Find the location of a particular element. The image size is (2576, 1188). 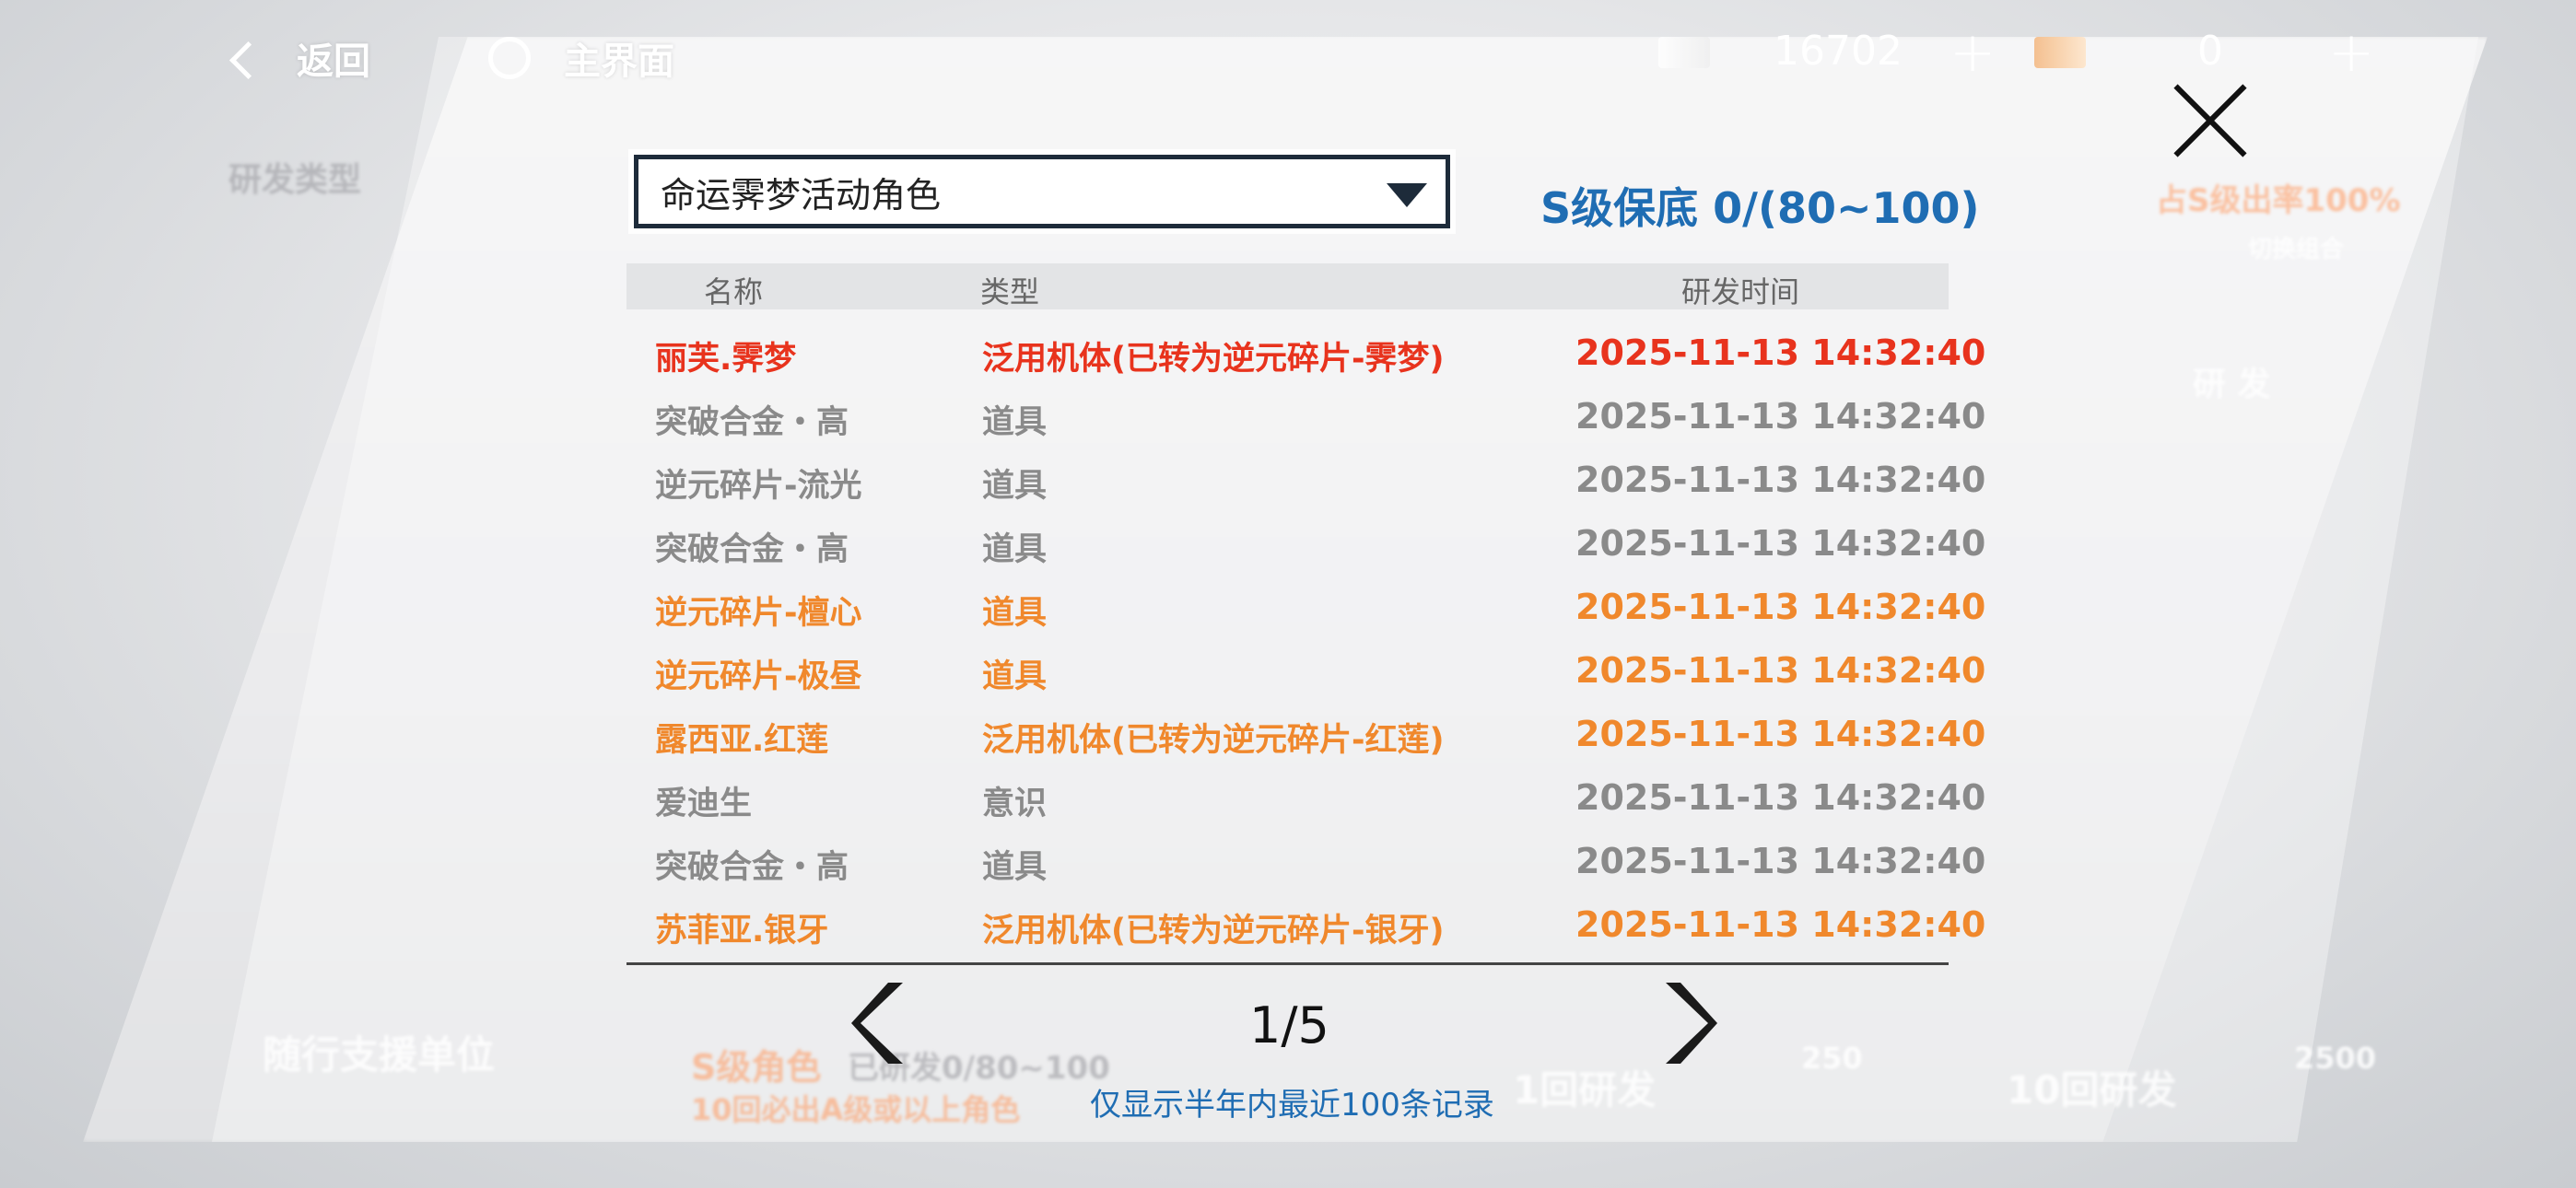

header-name: 名称 is located at coordinates (734, 291).